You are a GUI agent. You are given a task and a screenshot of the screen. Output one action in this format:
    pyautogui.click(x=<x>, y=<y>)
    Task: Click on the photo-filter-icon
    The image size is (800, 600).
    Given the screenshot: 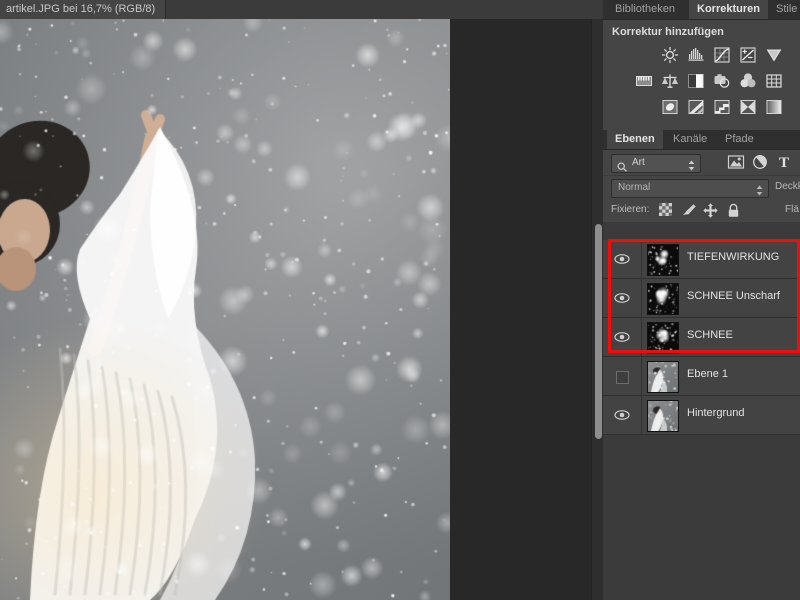 What is the action you would take?
    pyautogui.click(x=722, y=81)
    